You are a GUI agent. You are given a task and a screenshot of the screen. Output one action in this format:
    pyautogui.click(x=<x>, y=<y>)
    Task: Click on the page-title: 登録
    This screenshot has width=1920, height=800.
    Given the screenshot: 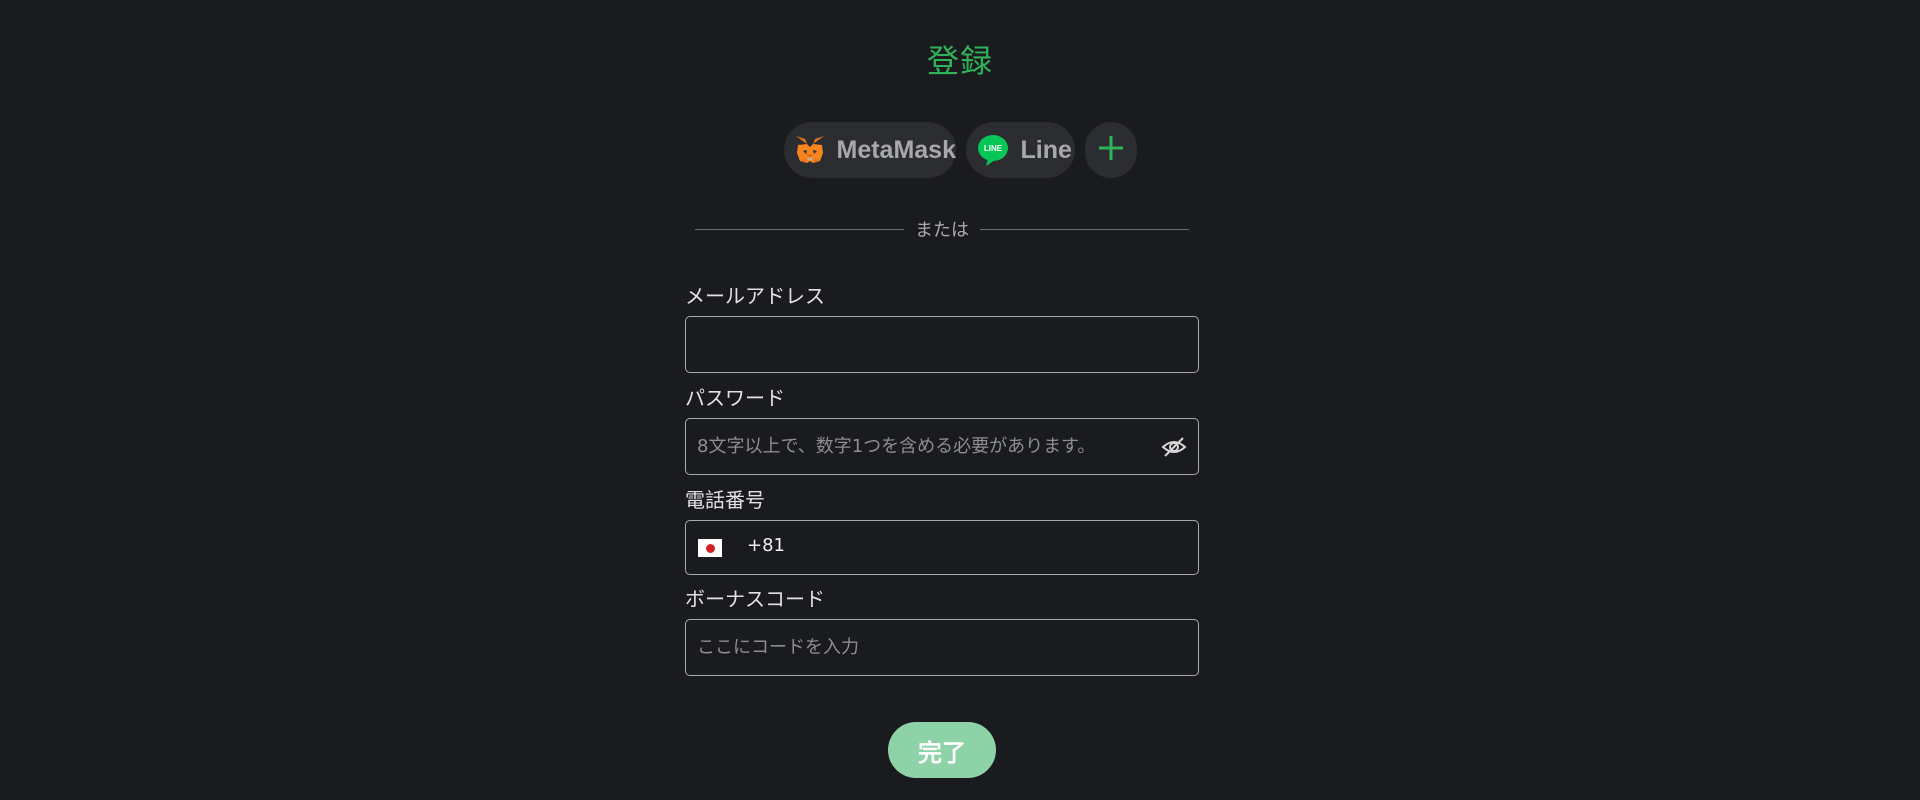 What is the action you would take?
    pyautogui.click(x=959, y=61)
    